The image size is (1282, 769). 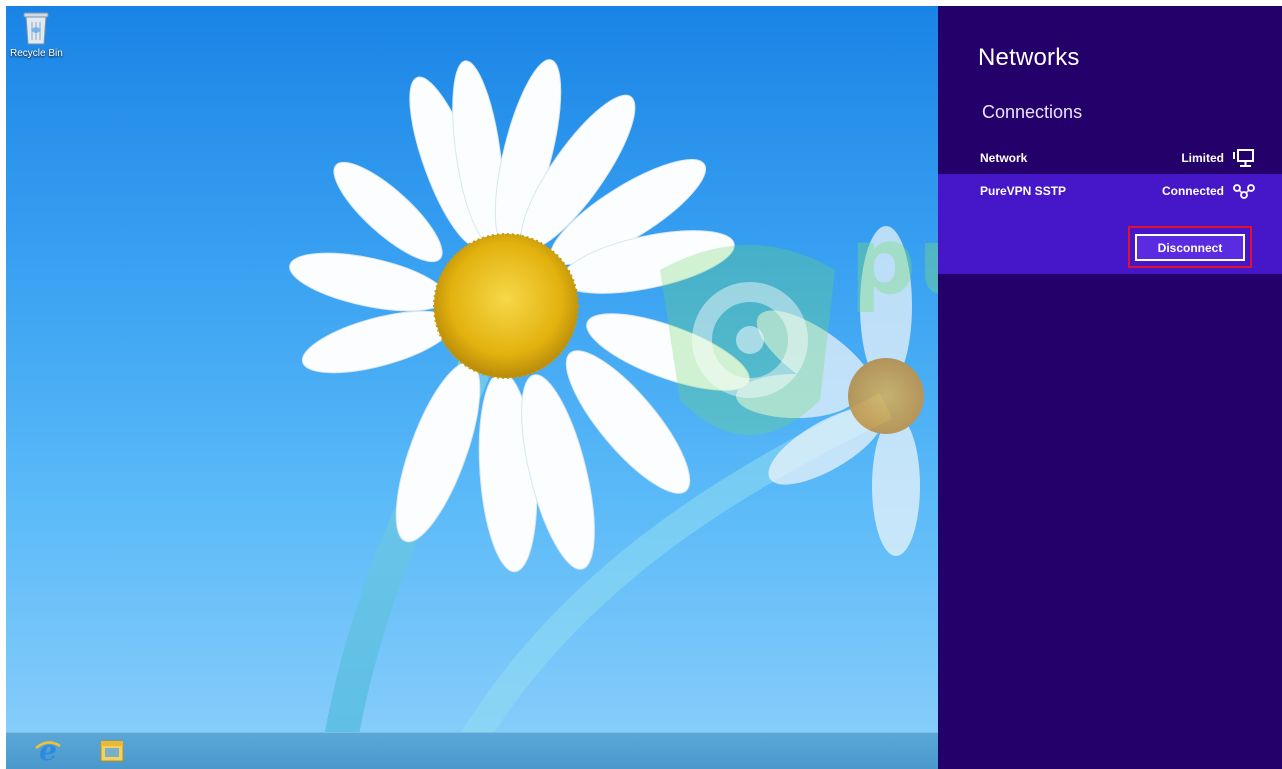 I want to click on connection-row-vpn: PureVPN SSTP Connected Disconnect, so click(x=1110, y=224).